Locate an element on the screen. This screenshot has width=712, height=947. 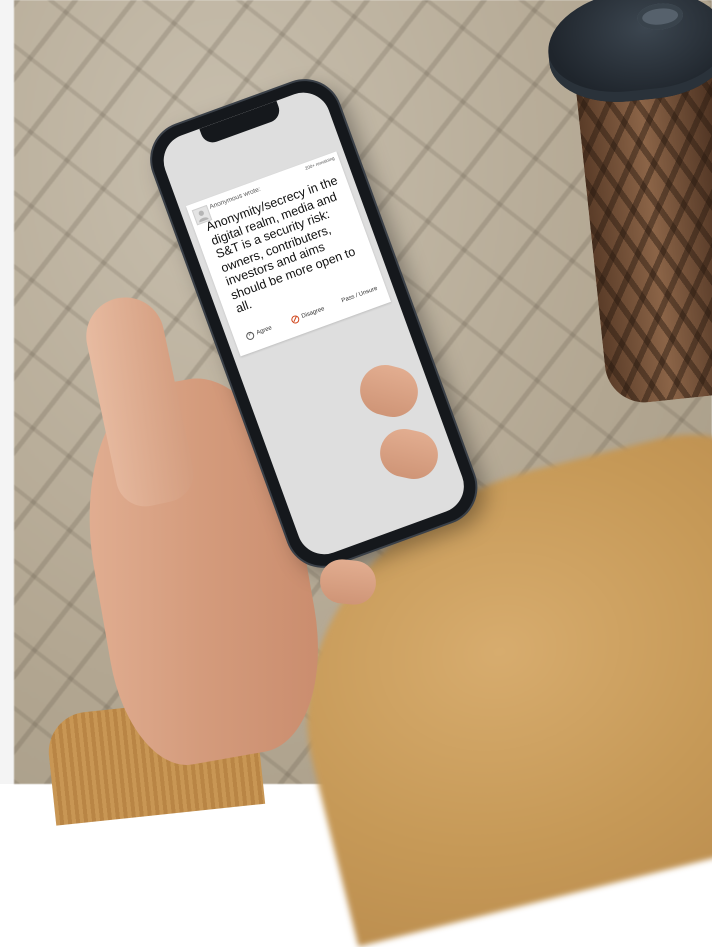
pass-unsure-button: Pass / Unsure is located at coordinates (359, 295).